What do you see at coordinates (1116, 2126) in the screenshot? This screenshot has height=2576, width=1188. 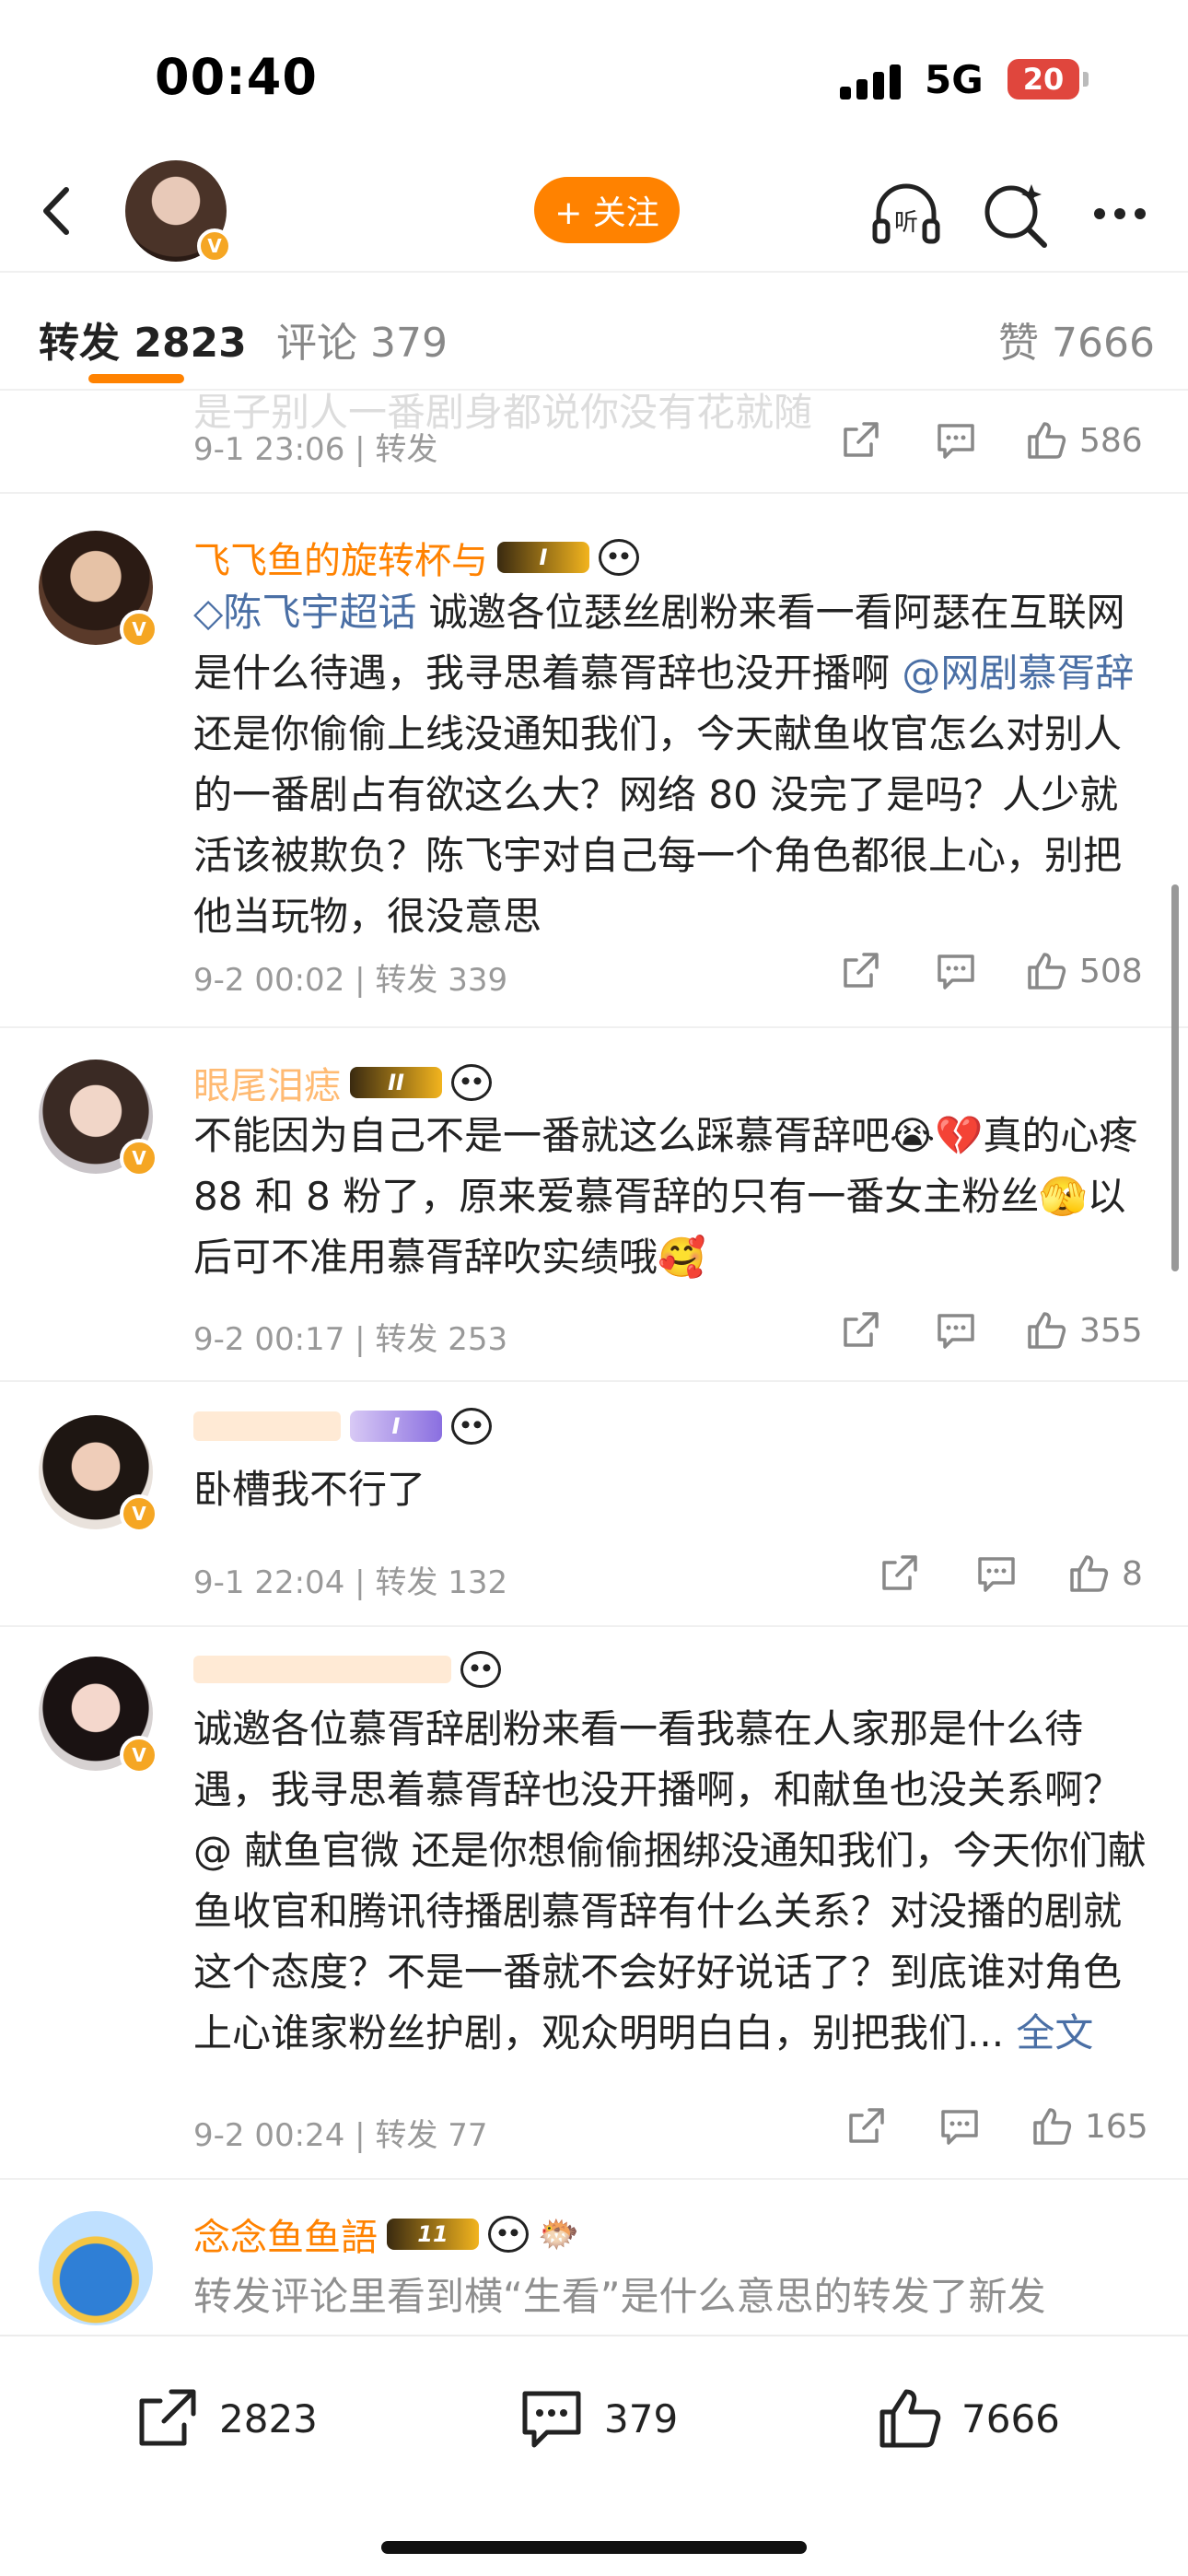 I see `like-count: 165` at bounding box center [1116, 2126].